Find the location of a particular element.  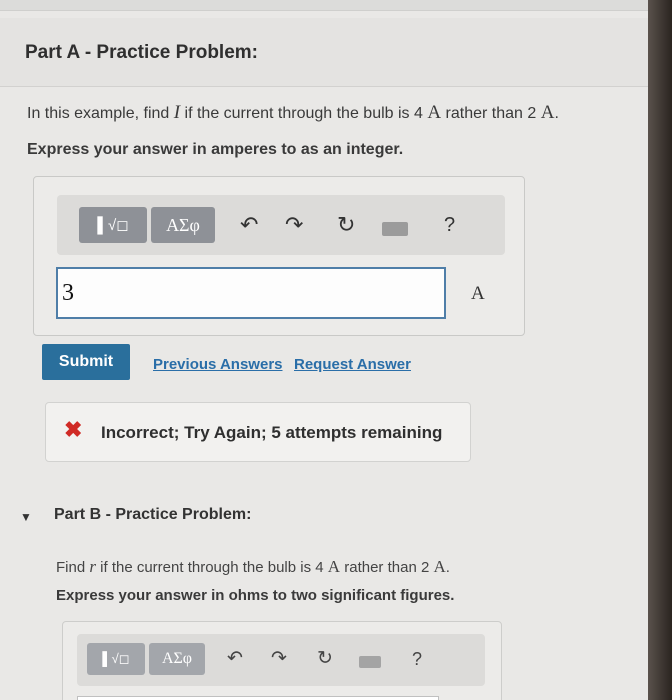

error-icon: ✖ is located at coordinates (73, 429).